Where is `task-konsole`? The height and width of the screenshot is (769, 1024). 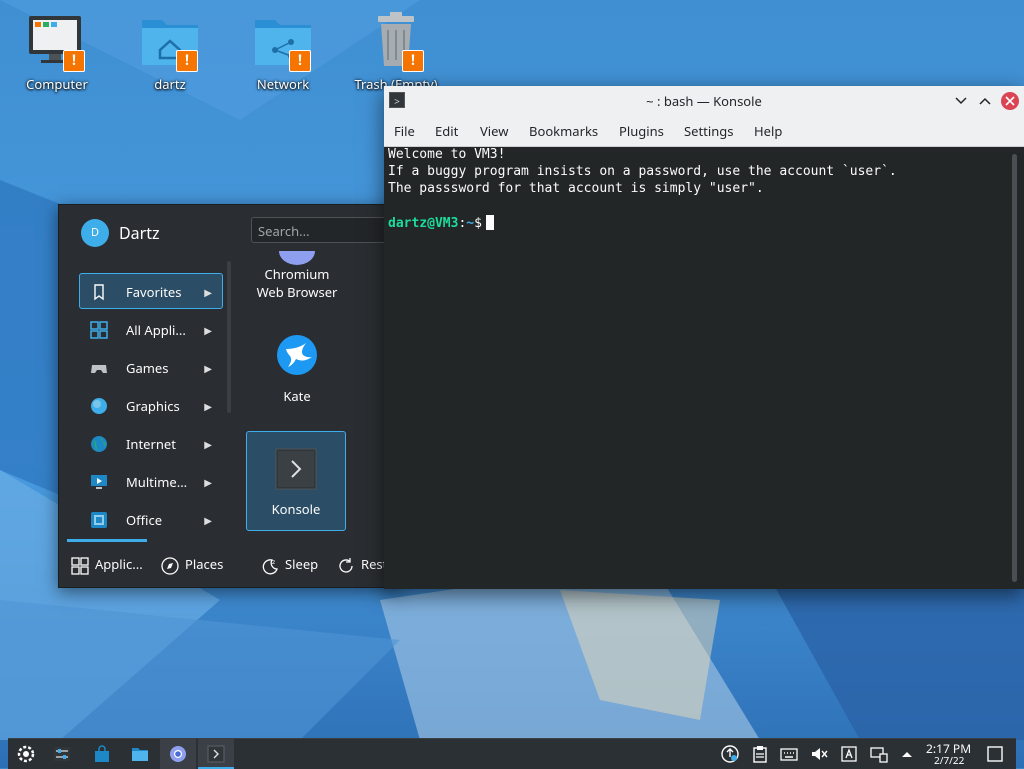 task-konsole is located at coordinates (216, 754).